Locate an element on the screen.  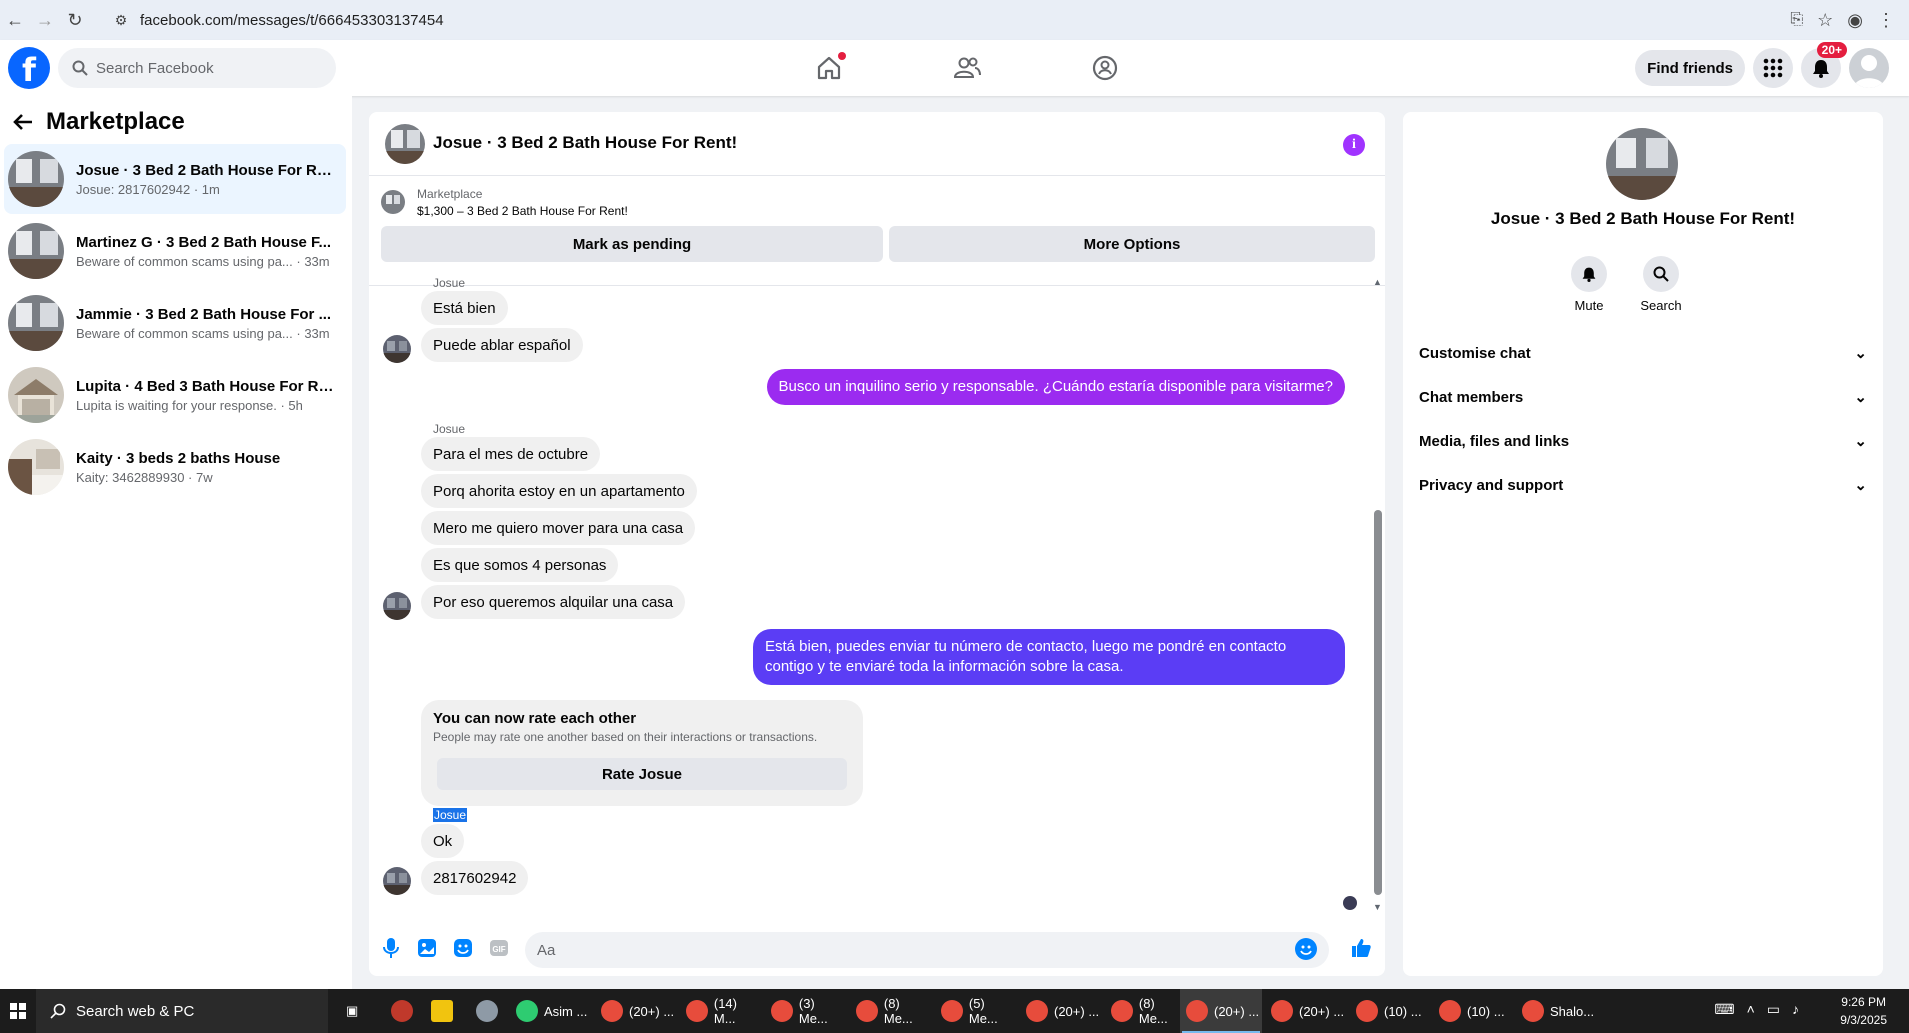
home-notification-dot is located at coordinates (842, 56).